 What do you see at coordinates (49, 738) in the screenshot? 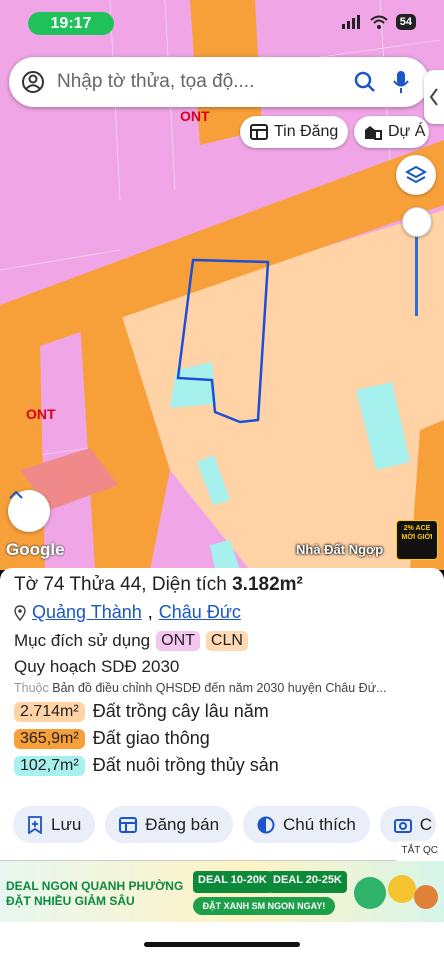
I see `area-value: 365,9m²` at bounding box center [49, 738].